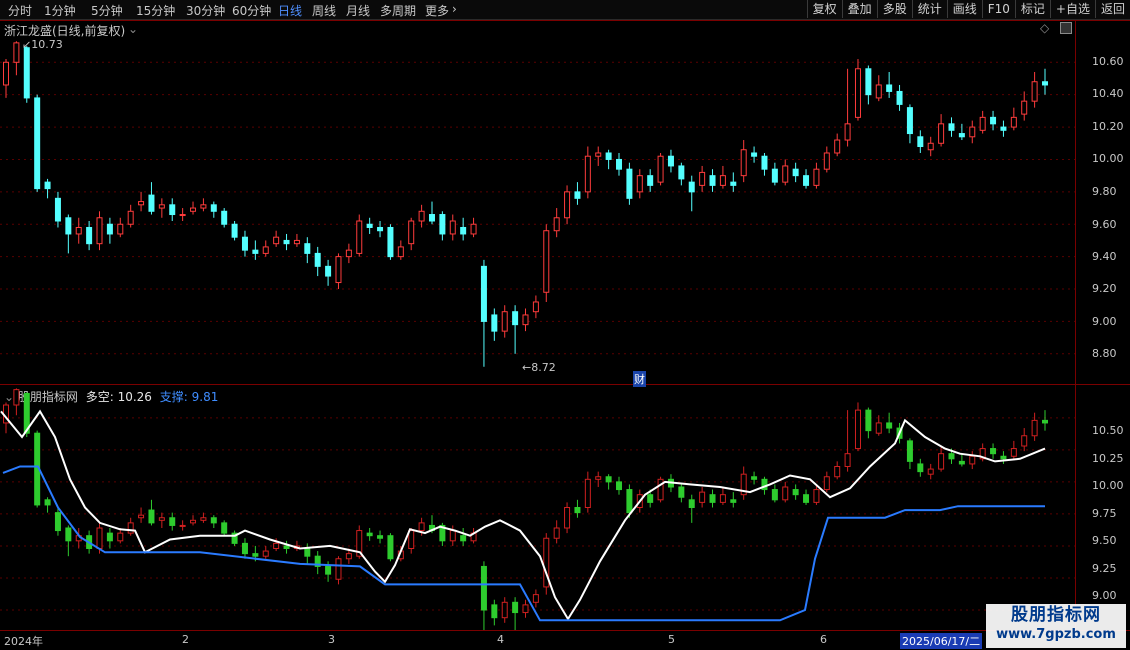 The image size is (1130, 650). Describe the element at coordinates (1072, 9) in the screenshot. I see `add-watchlist-button: +自选` at that location.